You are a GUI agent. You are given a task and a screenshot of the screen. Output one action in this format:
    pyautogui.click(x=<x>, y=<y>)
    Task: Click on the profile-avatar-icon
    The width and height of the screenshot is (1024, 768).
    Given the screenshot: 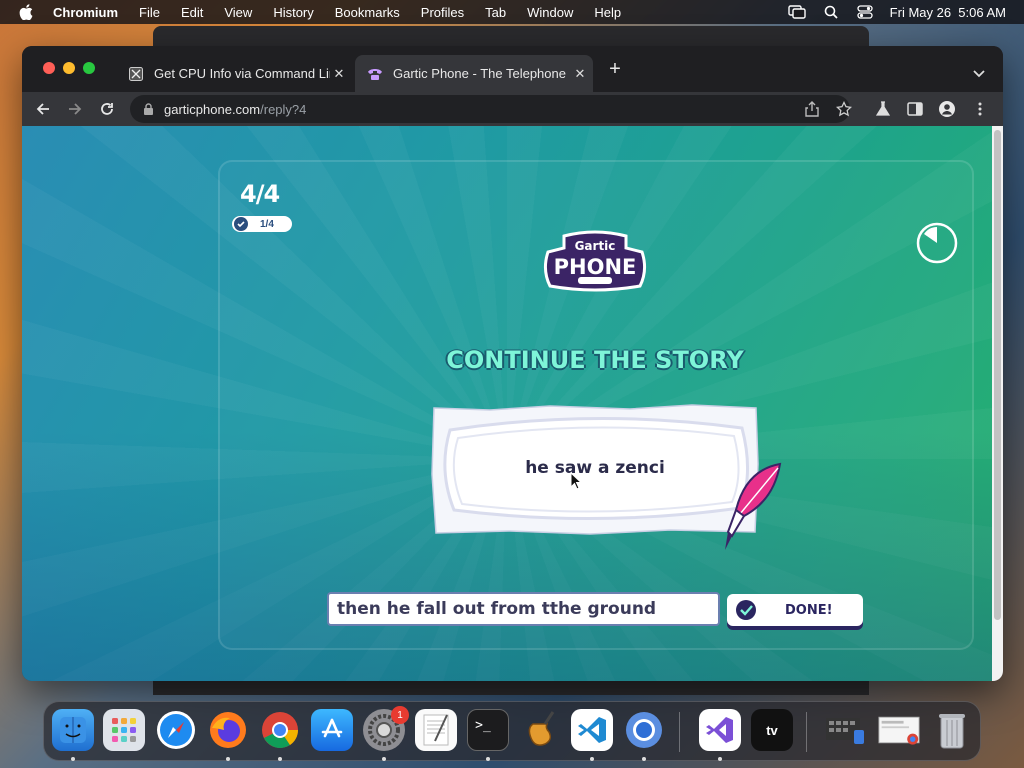 What is the action you would take?
    pyautogui.click(x=947, y=109)
    